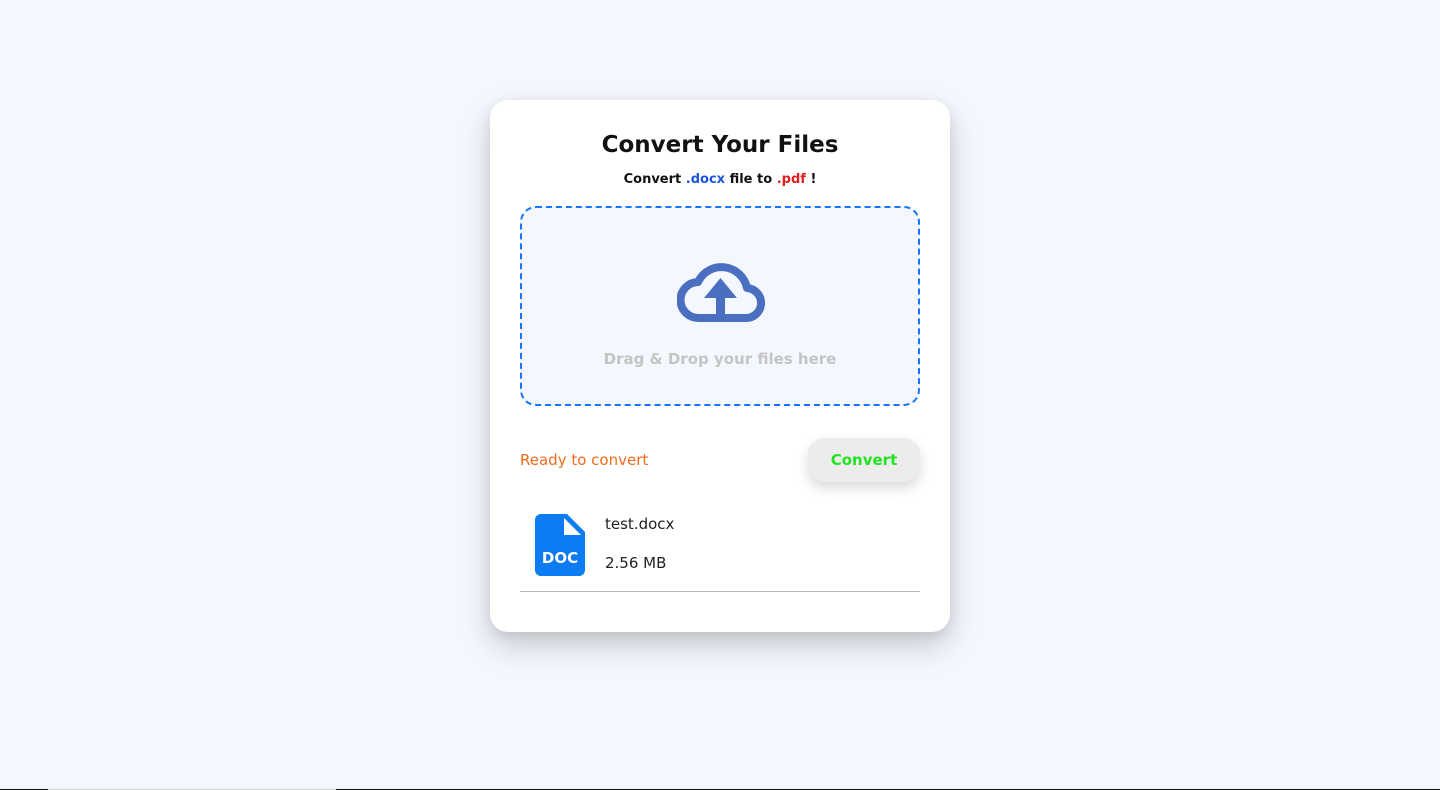  Describe the element at coordinates (721, 293) in the screenshot. I see `cloud-upload-icon` at that location.